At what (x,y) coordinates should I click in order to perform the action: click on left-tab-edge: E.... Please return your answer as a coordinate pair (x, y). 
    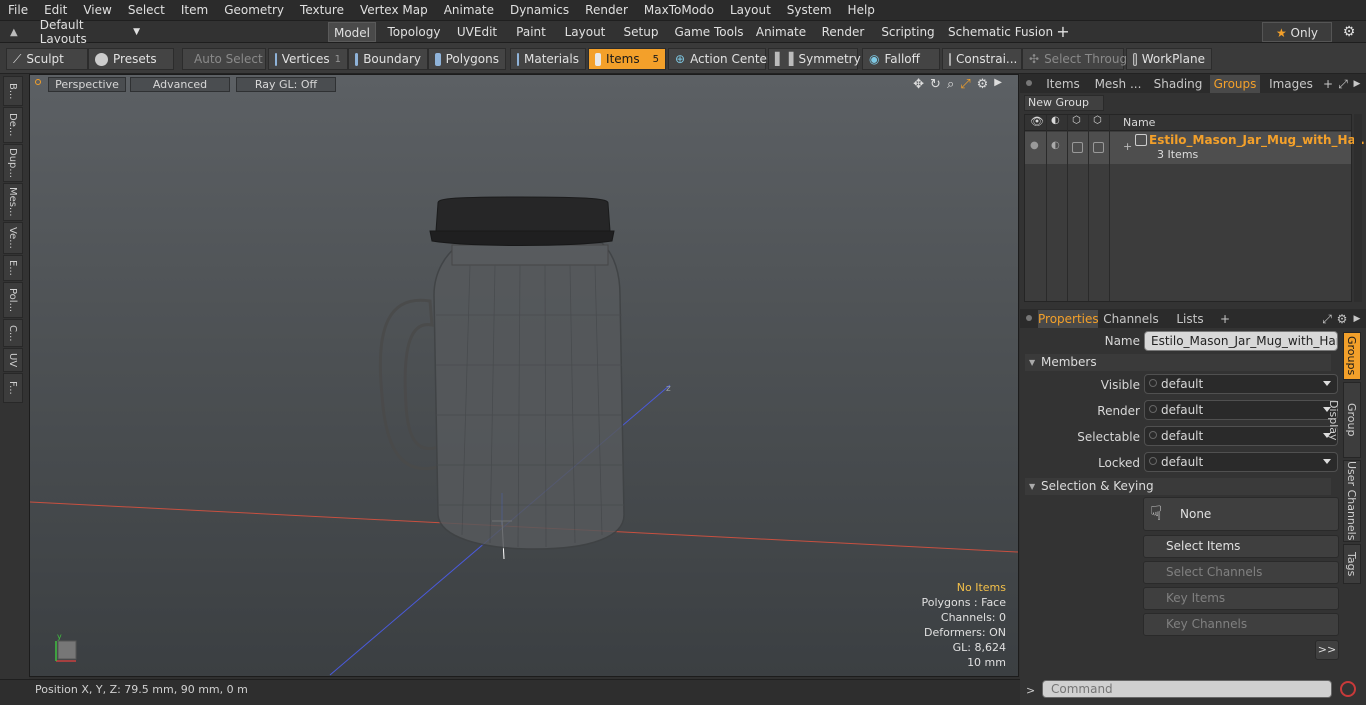
    Looking at the image, I should click on (13, 268).